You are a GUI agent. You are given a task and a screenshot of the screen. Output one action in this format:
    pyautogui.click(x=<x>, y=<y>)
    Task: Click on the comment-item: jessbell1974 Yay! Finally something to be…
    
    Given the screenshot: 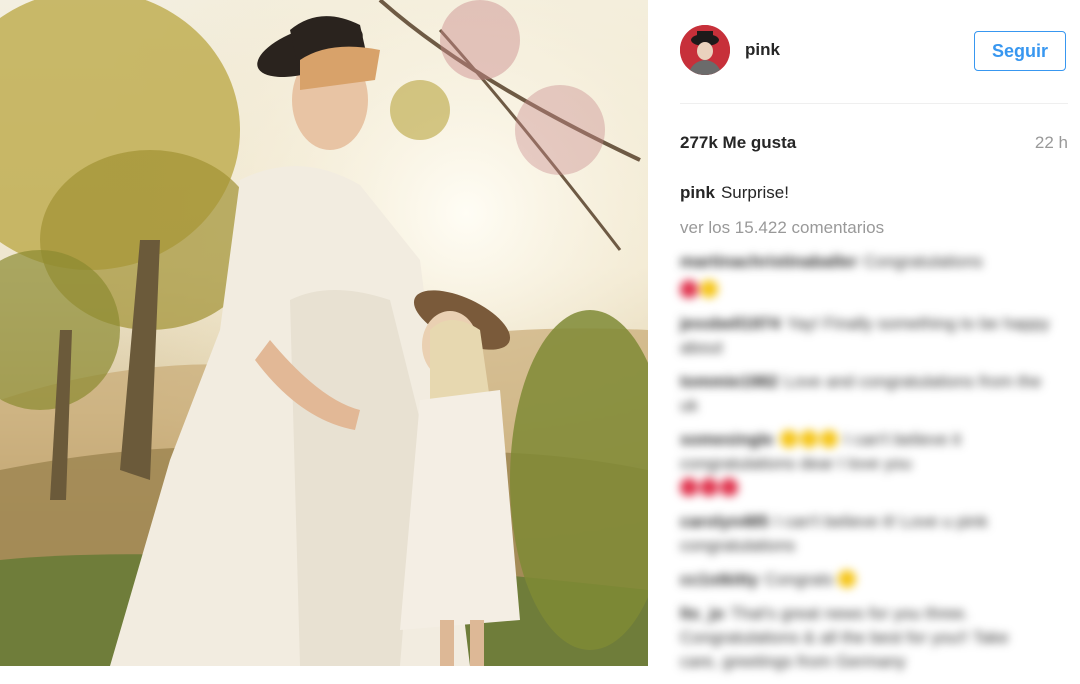 What is the action you would take?
    pyautogui.click(x=865, y=336)
    